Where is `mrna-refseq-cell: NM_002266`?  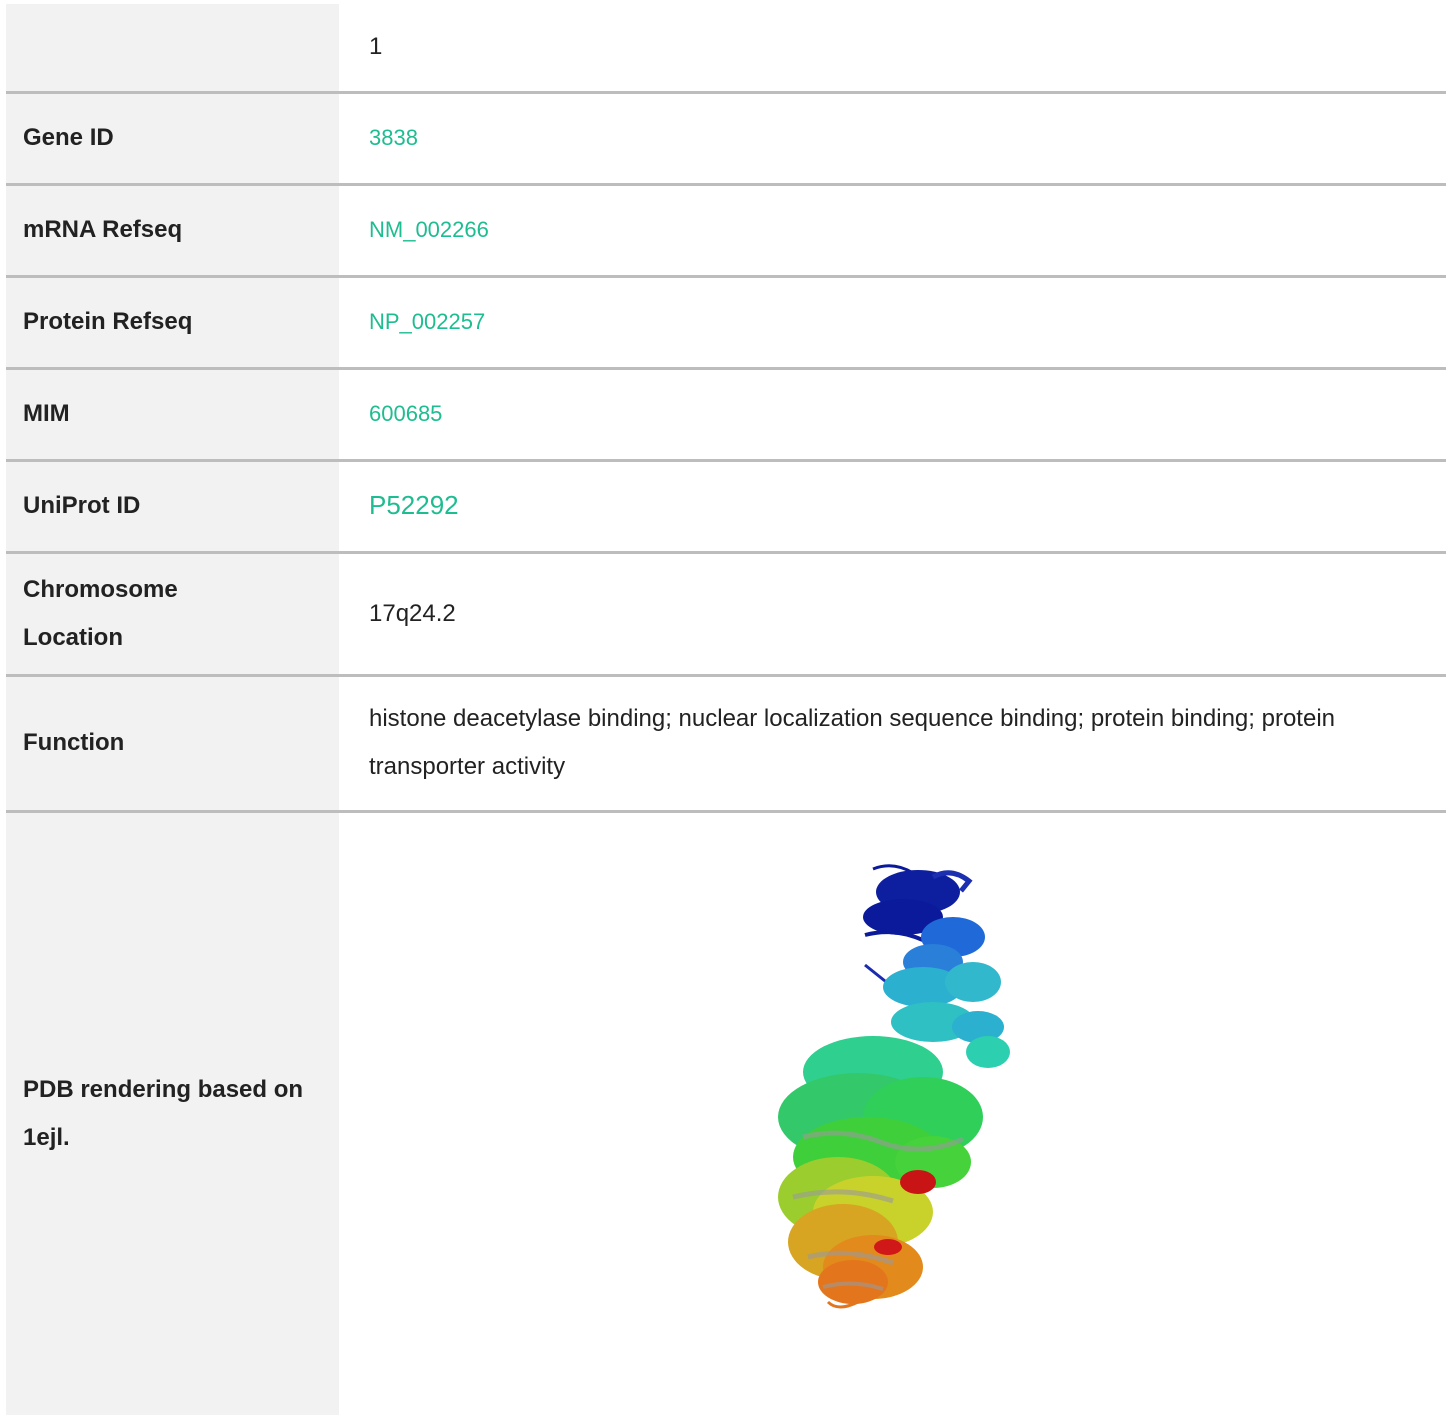 mrna-refseq-cell: NM_002266 is located at coordinates (892, 230).